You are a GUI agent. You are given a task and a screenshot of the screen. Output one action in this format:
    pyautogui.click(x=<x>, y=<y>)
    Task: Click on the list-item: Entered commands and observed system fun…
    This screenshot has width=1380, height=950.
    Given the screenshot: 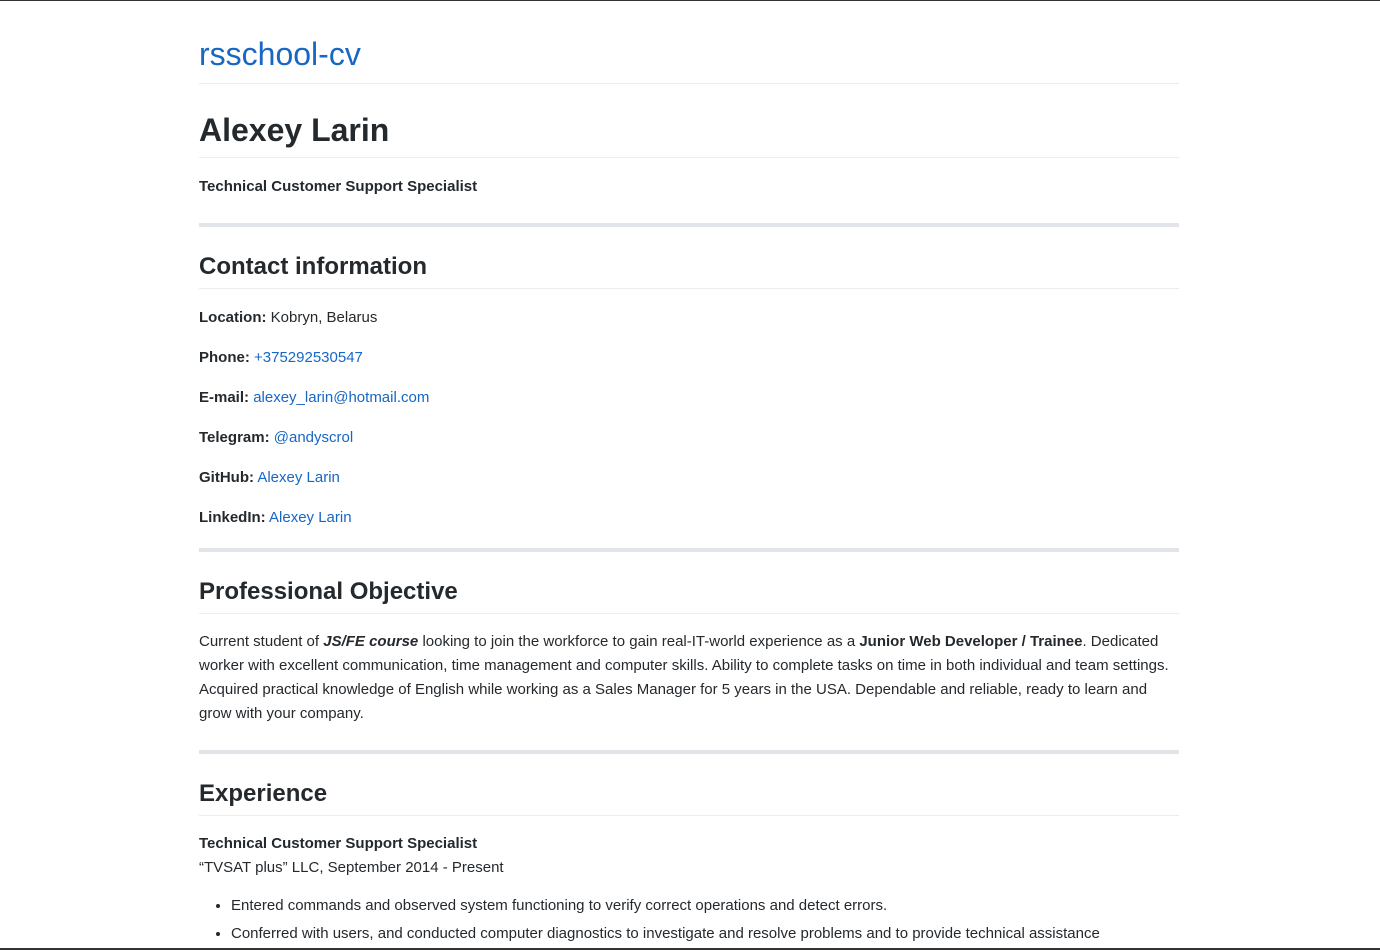 What is the action you would take?
    pyautogui.click(x=705, y=906)
    